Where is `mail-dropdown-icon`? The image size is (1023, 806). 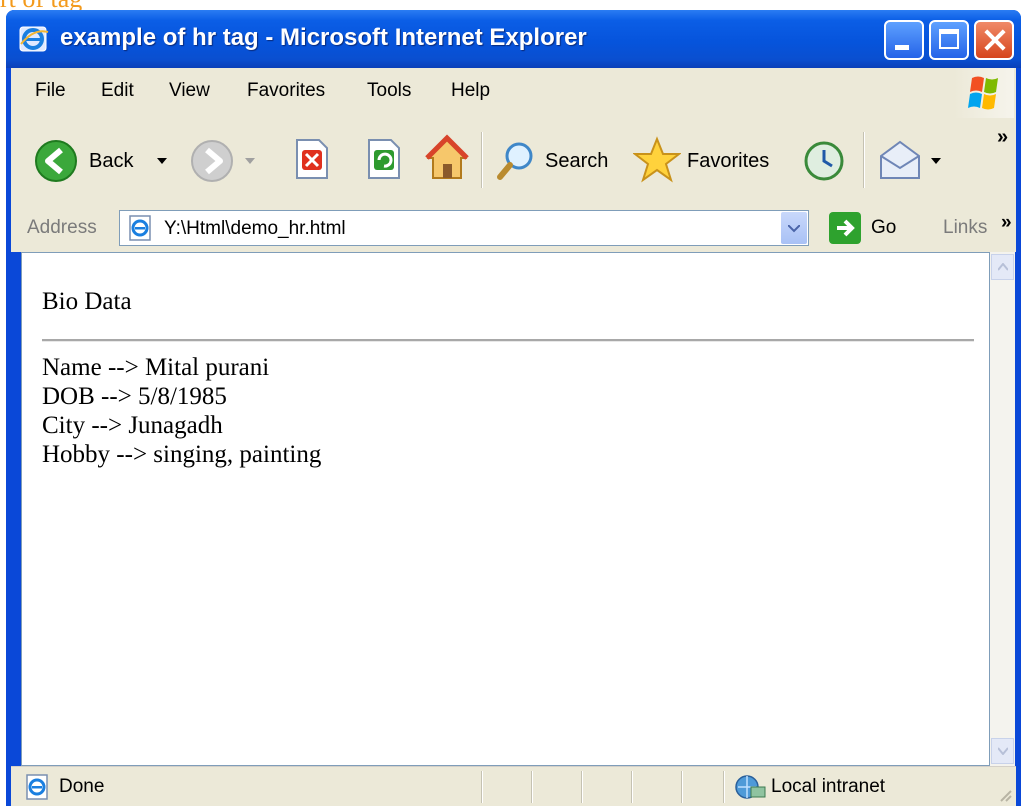 mail-dropdown-icon is located at coordinates (936, 162).